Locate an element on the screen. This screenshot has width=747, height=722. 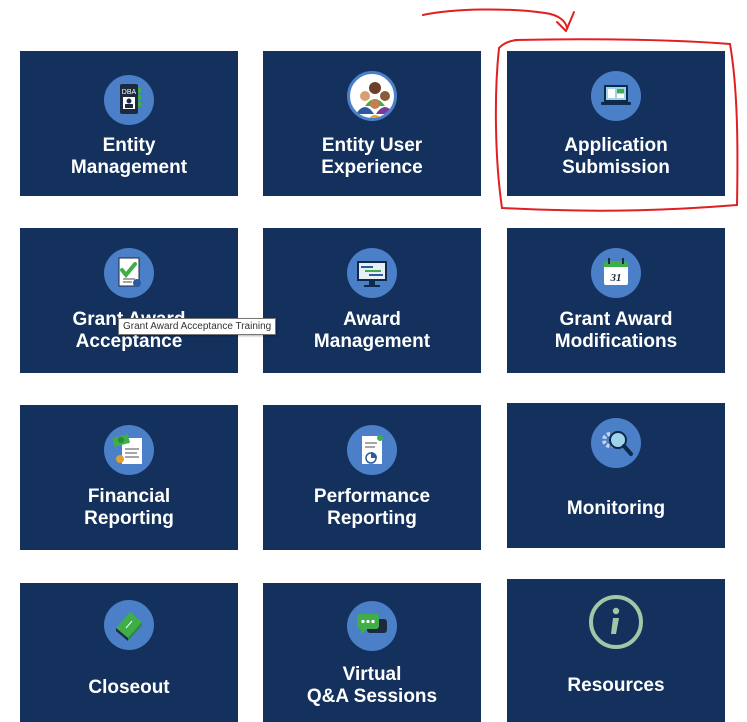
tile-entity-management: DBA Entity Management is located at coordinates (129, 123).